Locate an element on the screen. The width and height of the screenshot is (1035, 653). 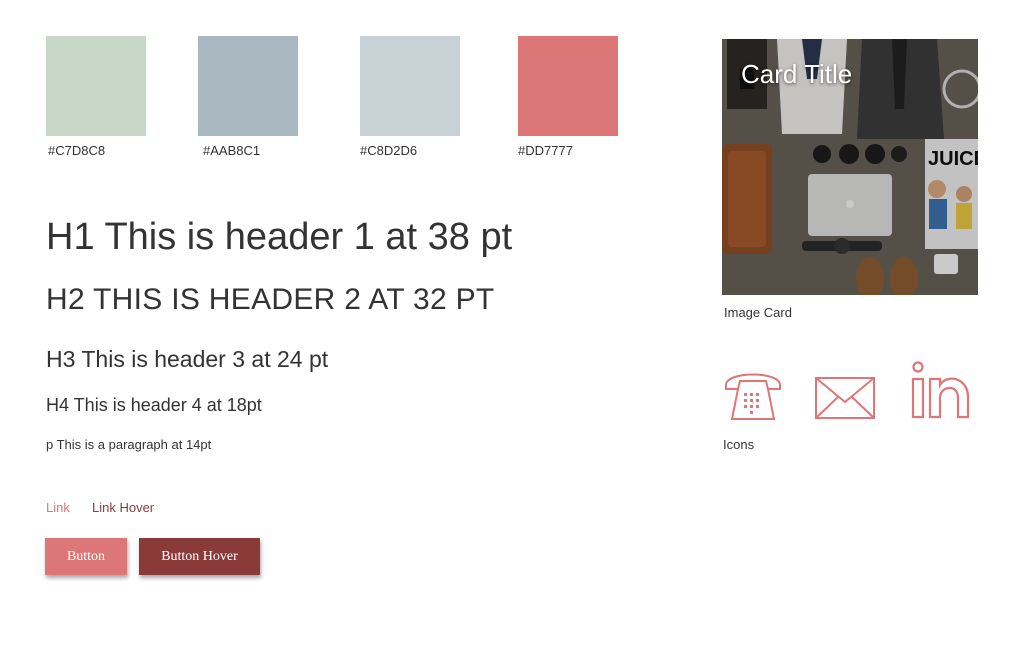
swatch-label-green: #C7D8C8 is located at coordinates (77, 150).